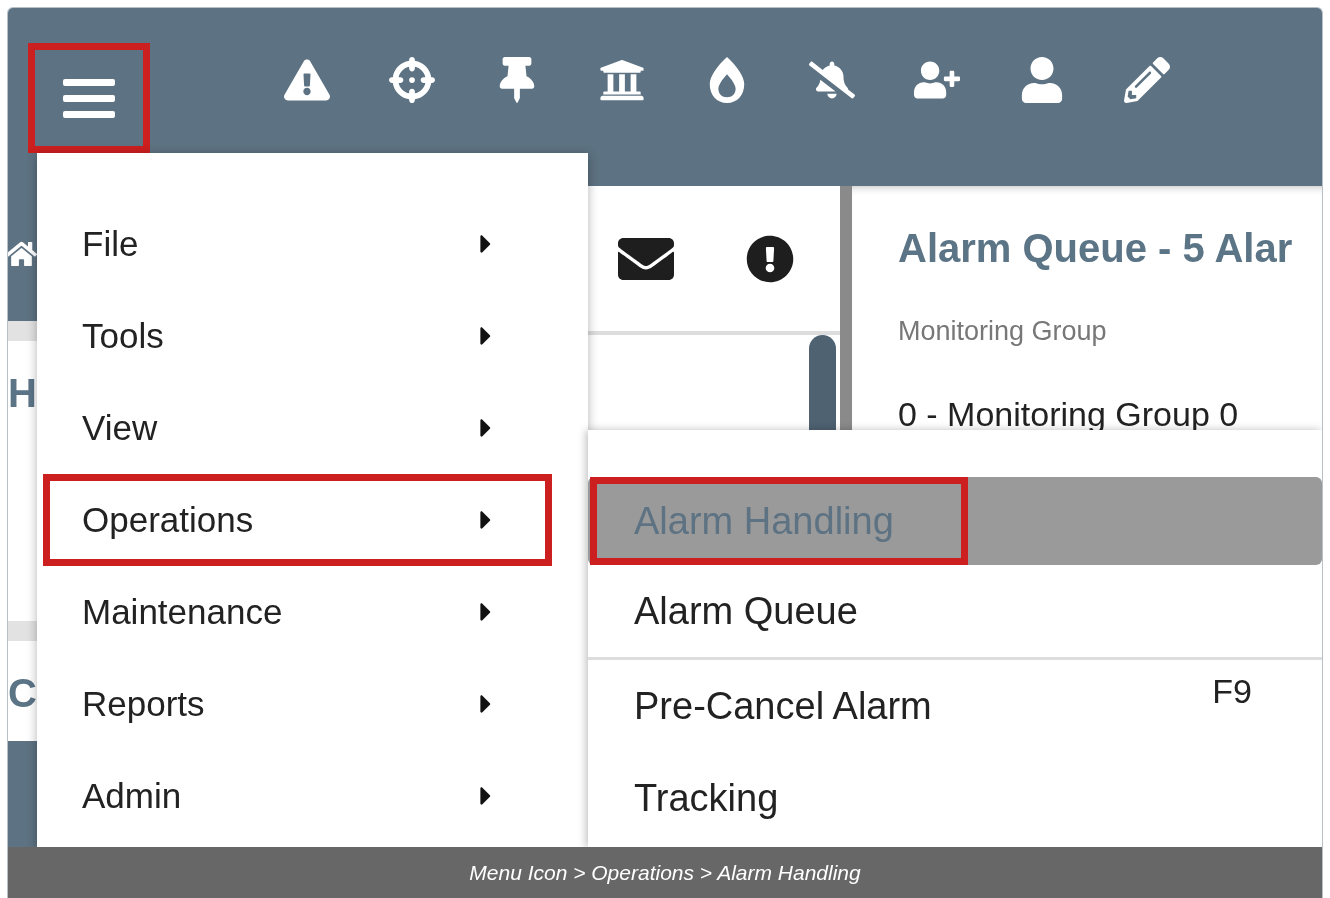 This screenshot has width=1330, height=898. Describe the element at coordinates (955, 611) in the screenshot. I see `submenu-item: Alarm Queue` at that location.